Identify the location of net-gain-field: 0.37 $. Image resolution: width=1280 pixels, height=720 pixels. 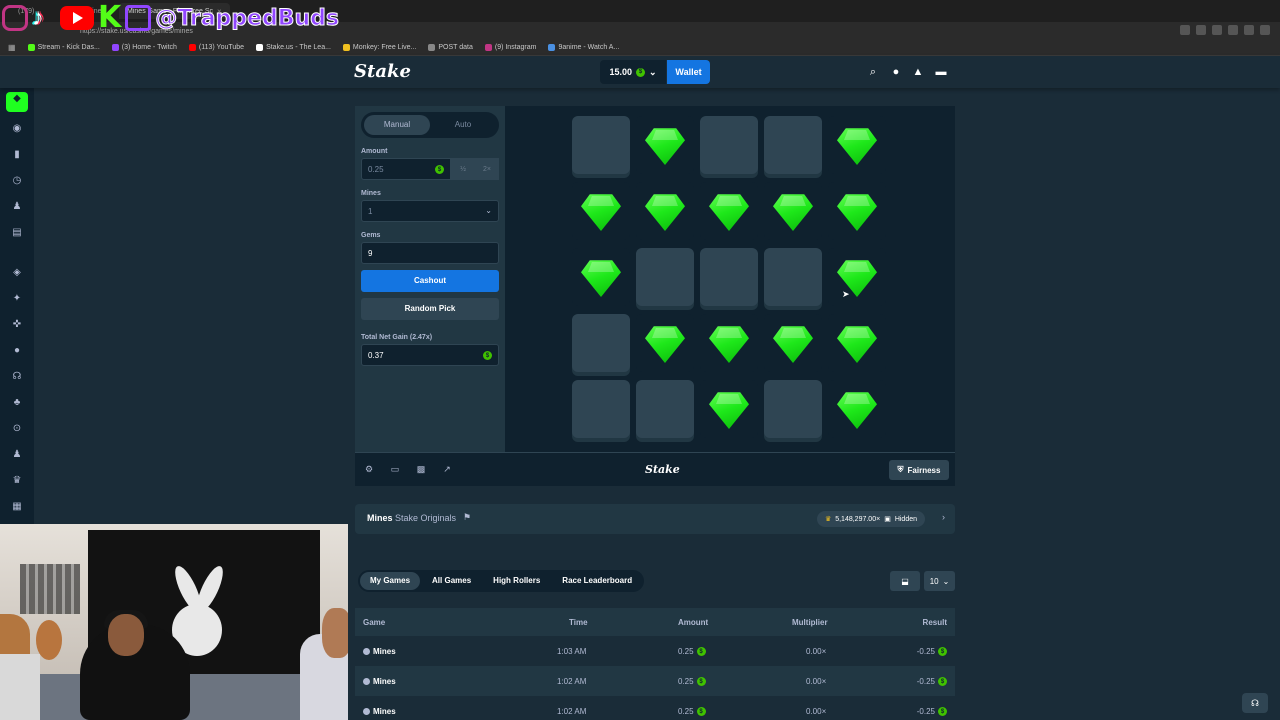
(430, 355).